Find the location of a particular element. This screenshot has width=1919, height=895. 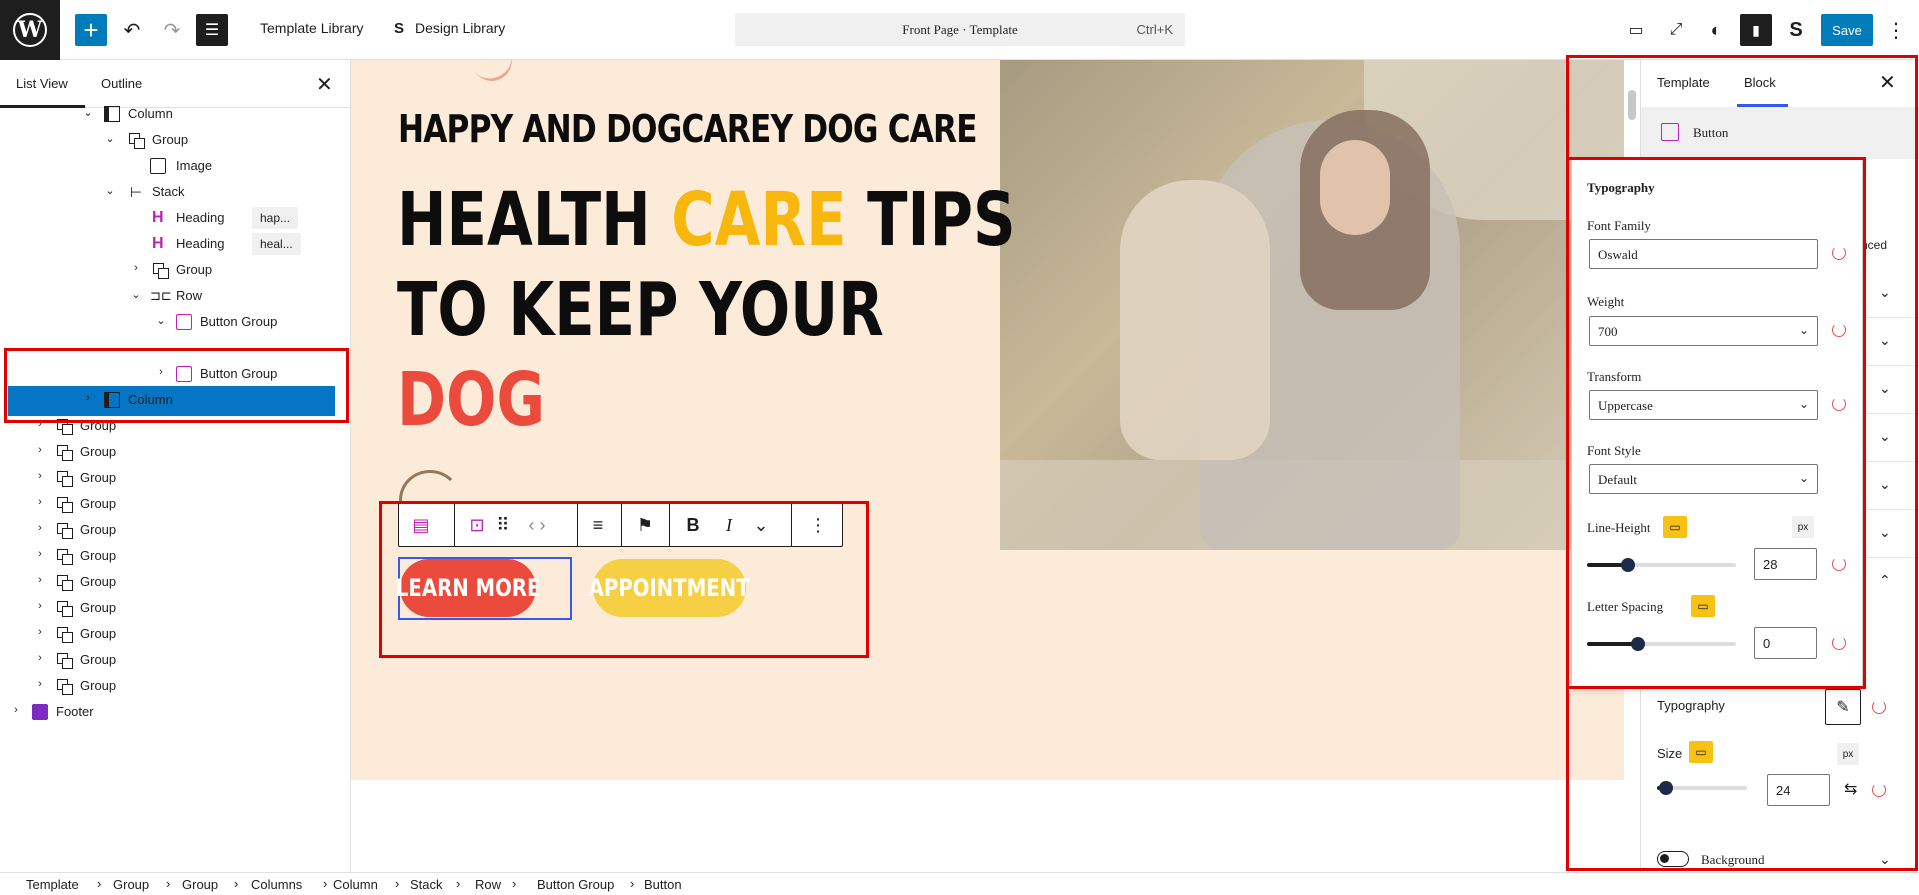

edit-typography-icon: ✎ is located at coordinates (1843, 707).